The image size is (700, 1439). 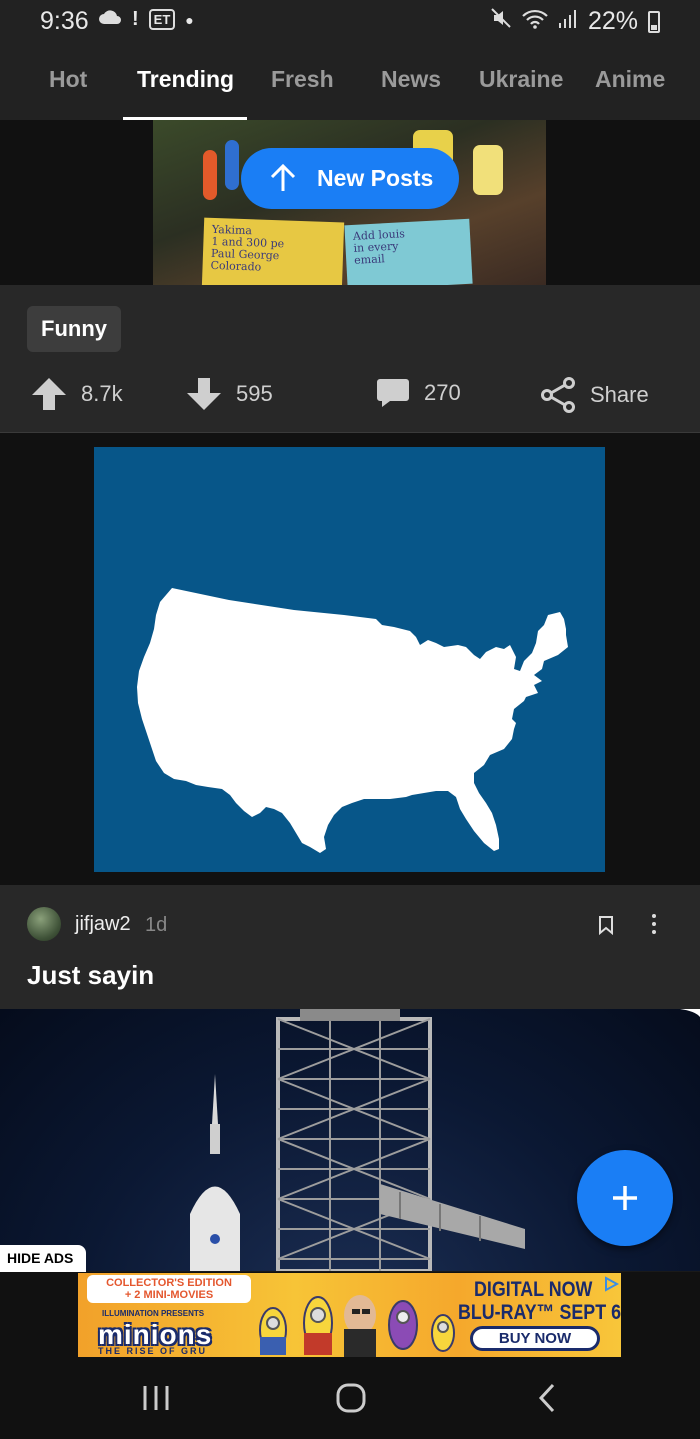 What do you see at coordinates (90, 975) in the screenshot?
I see `post-title: Just sayin` at bounding box center [90, 975].